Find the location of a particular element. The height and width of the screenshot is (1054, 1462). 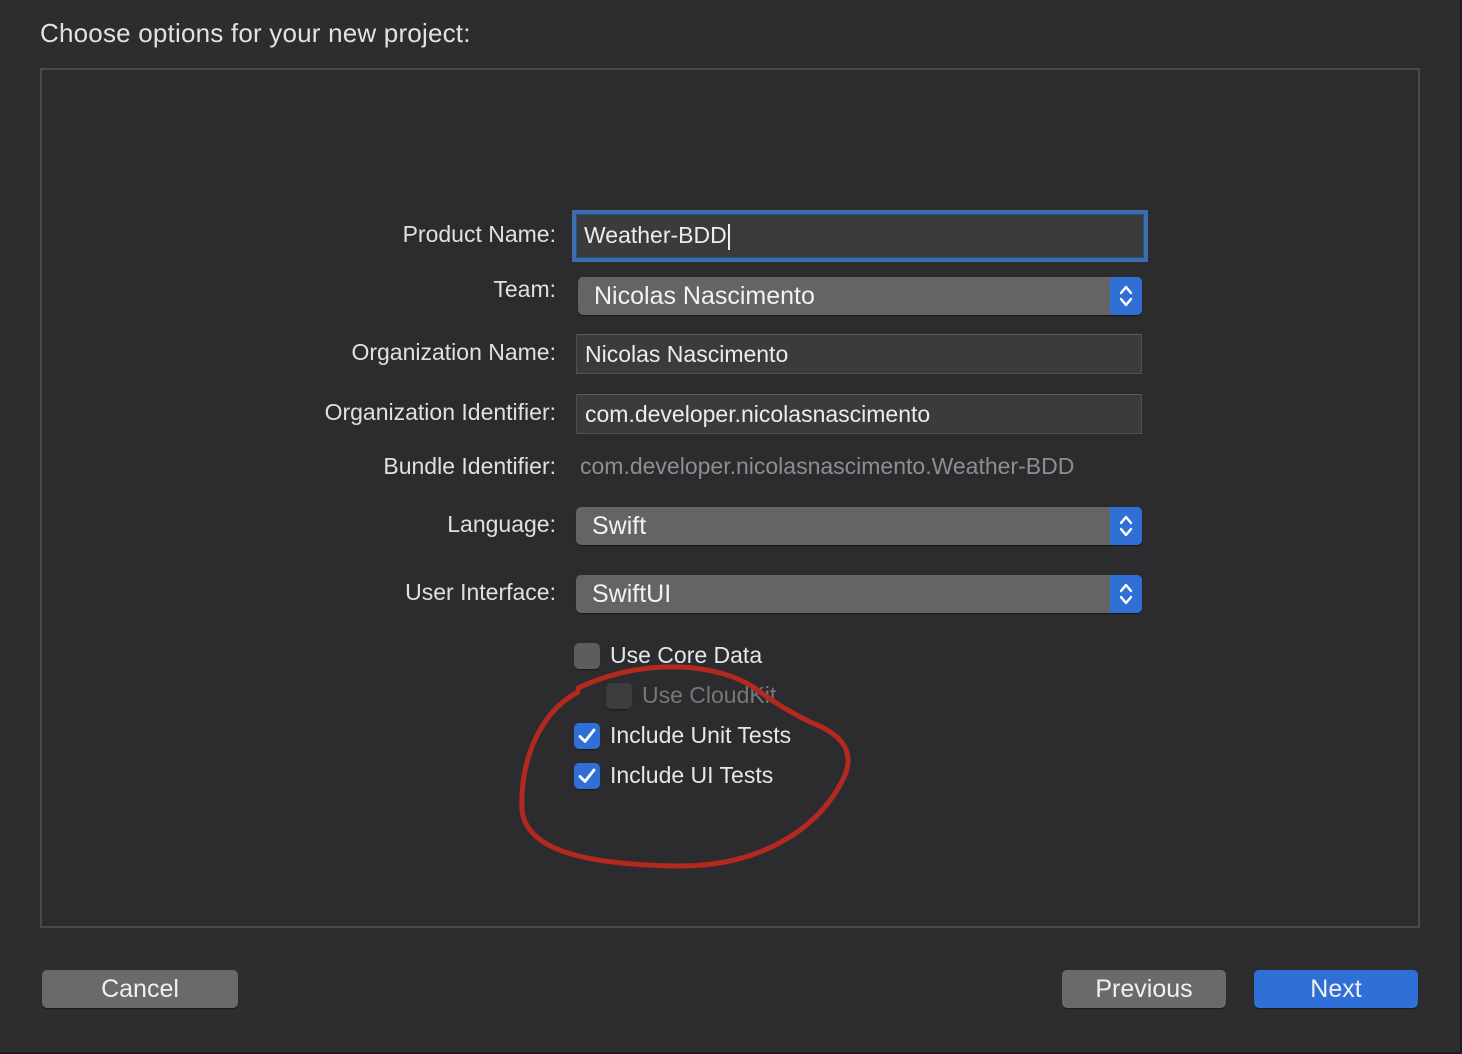

include-unit-tests-checkbox is located at coordinates (587, 736).